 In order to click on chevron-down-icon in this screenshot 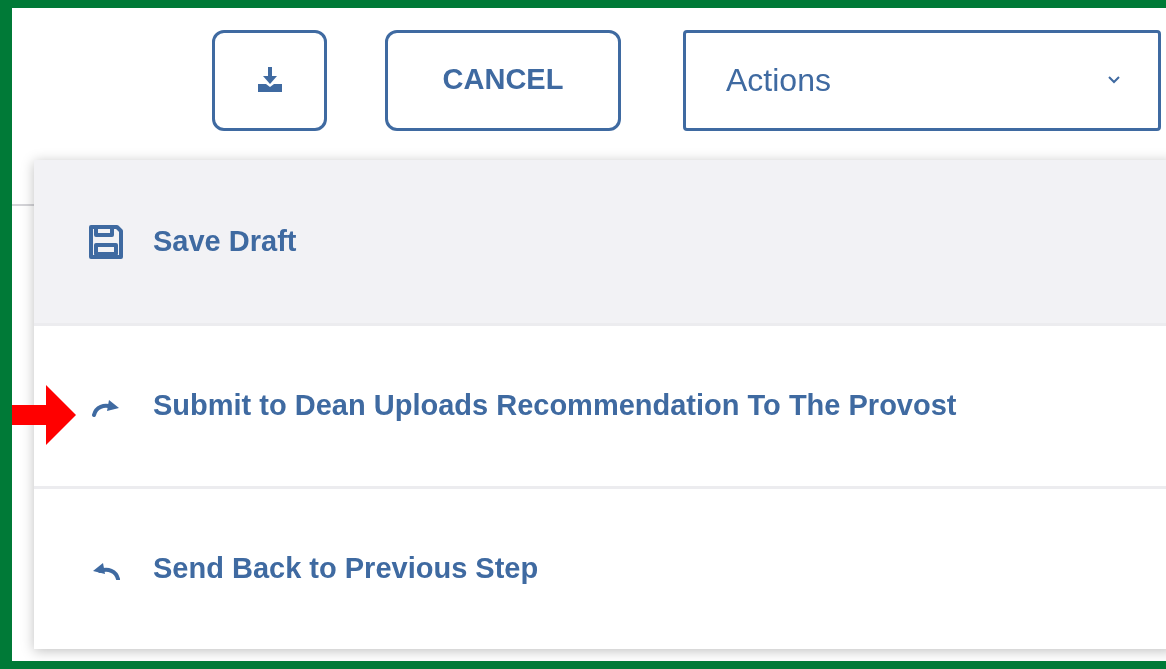, I will do `click(1114, 80)`.